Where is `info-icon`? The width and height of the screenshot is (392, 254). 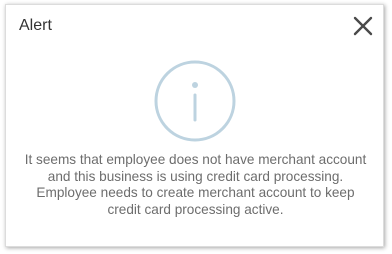 info-icon is located at coordinates (195, 101).